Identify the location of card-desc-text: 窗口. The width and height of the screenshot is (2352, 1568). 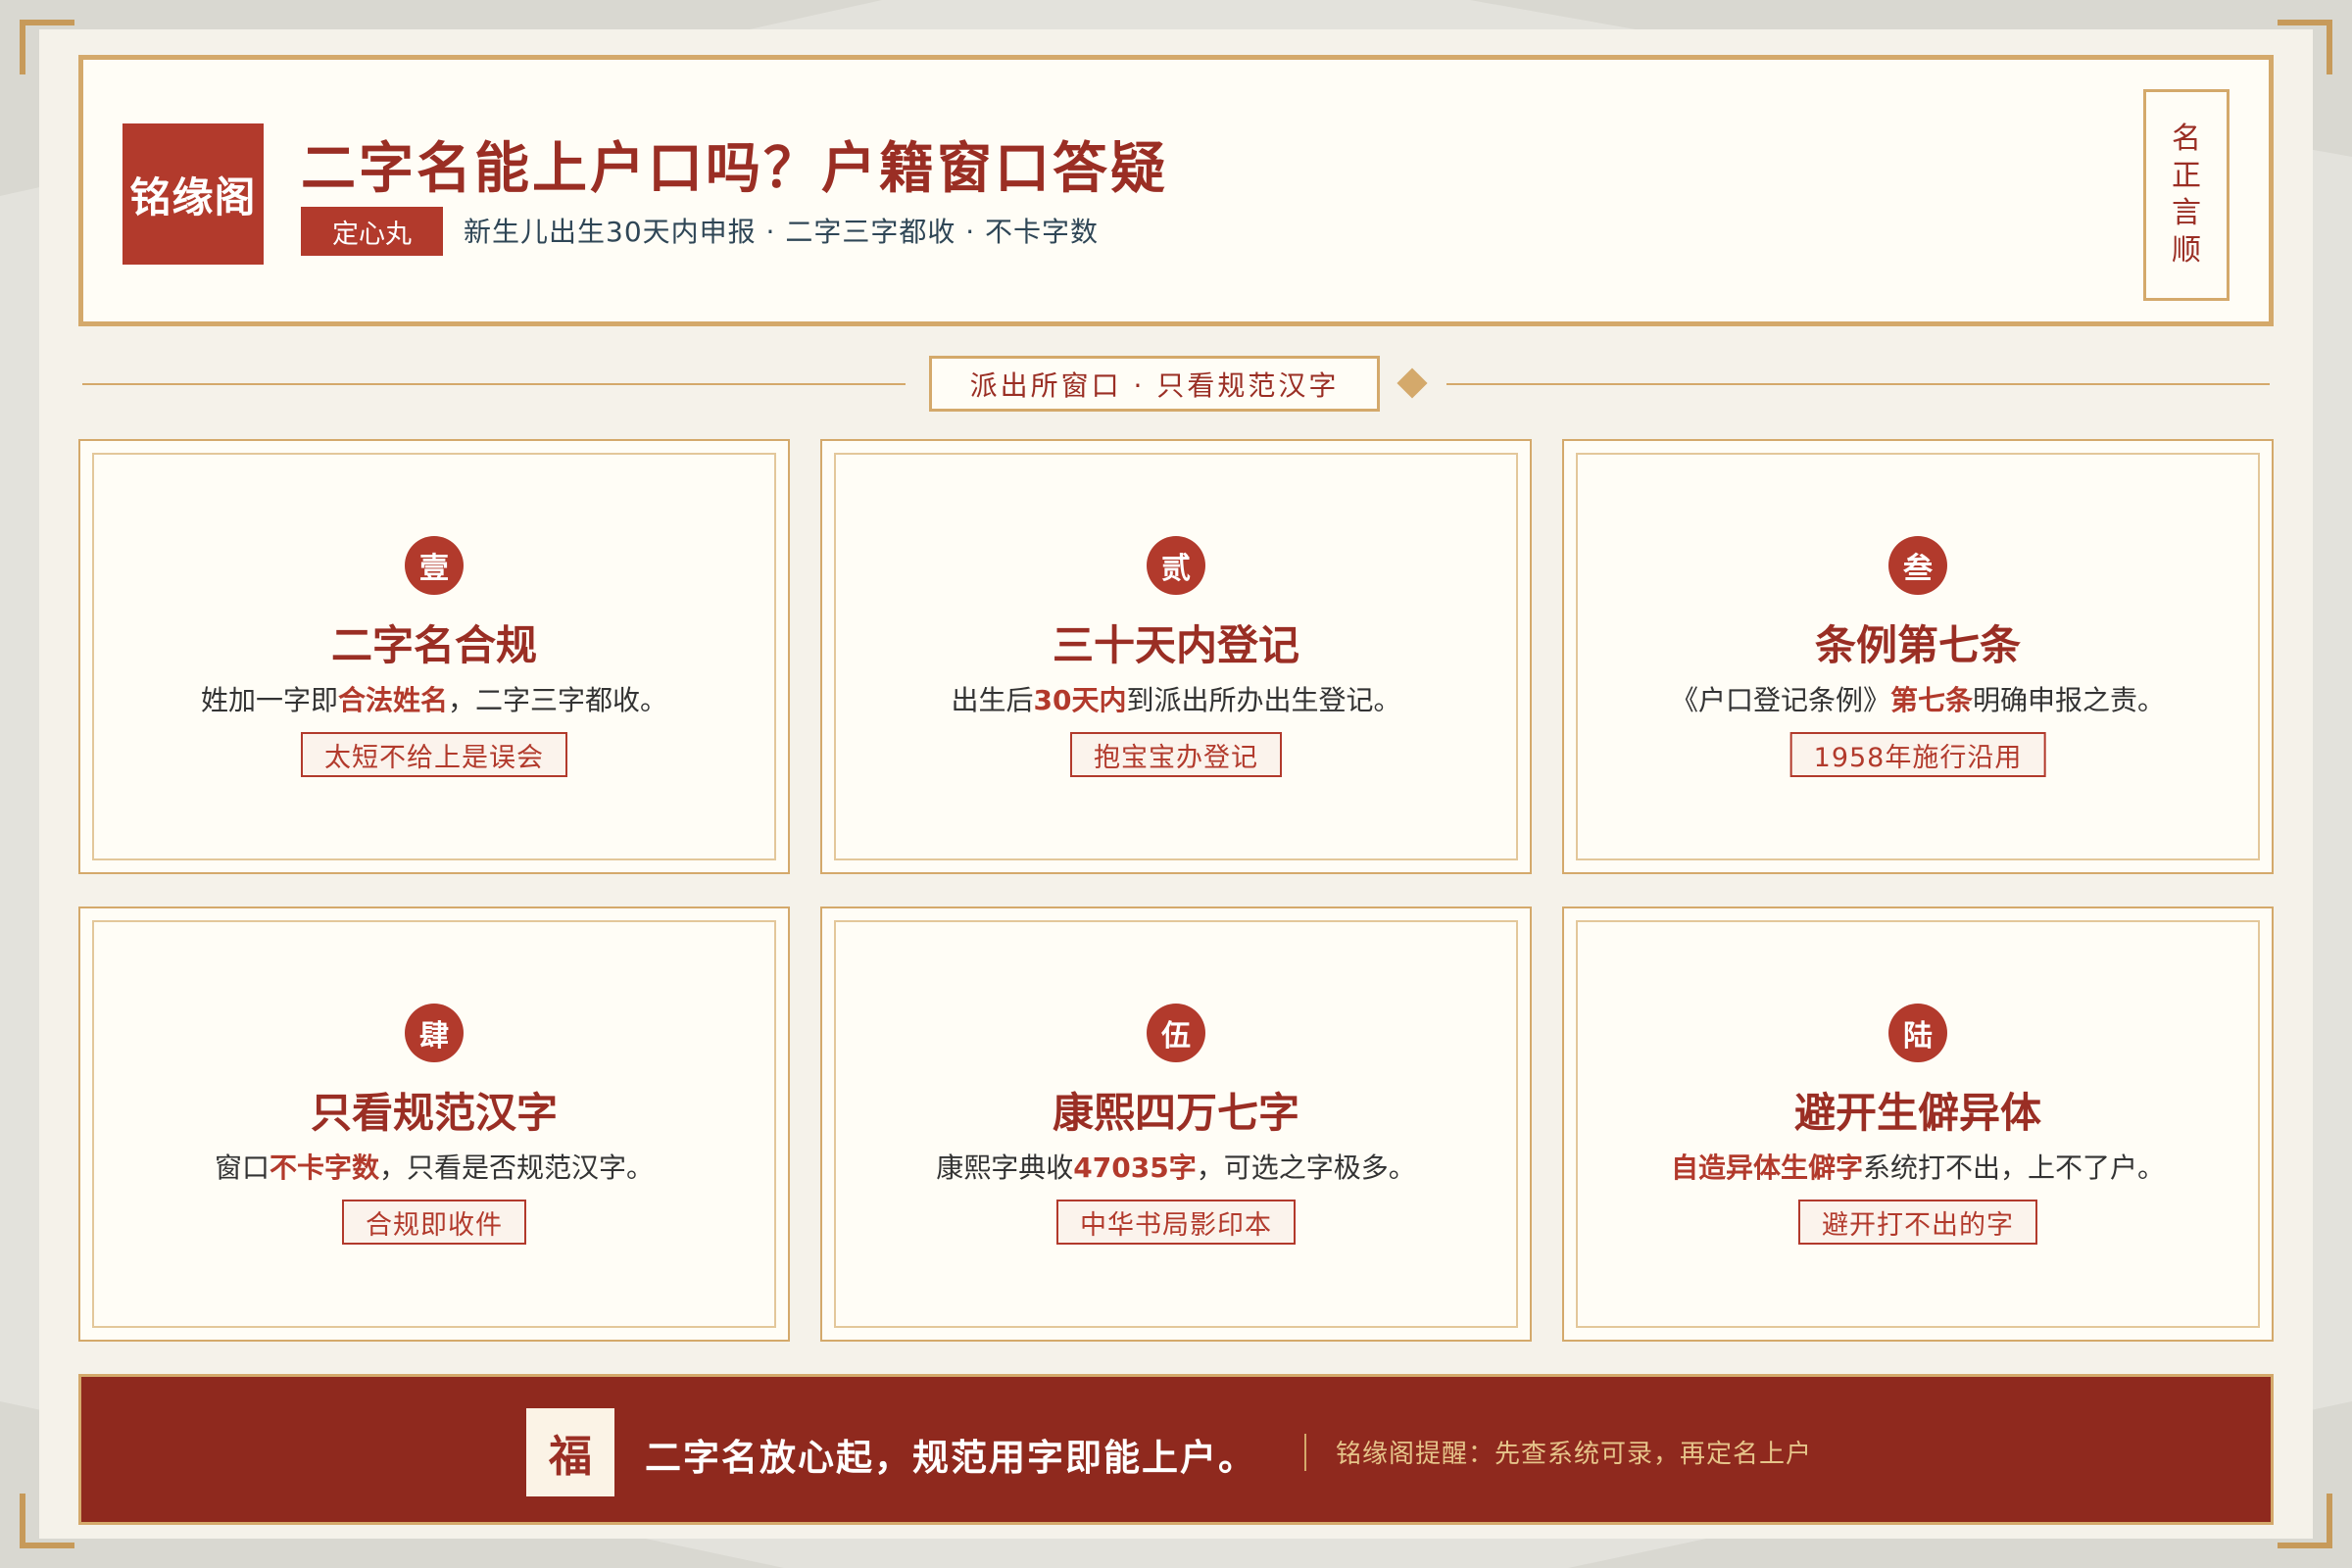
(242, 1168).